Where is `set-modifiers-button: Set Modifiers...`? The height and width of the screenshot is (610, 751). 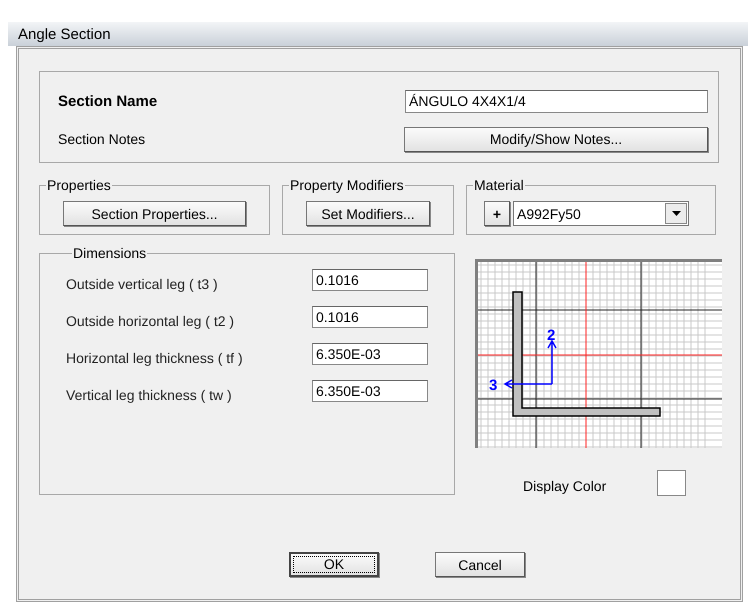
set-modifiers-button: Set Modifiers... is located at coordinates (368, 213).